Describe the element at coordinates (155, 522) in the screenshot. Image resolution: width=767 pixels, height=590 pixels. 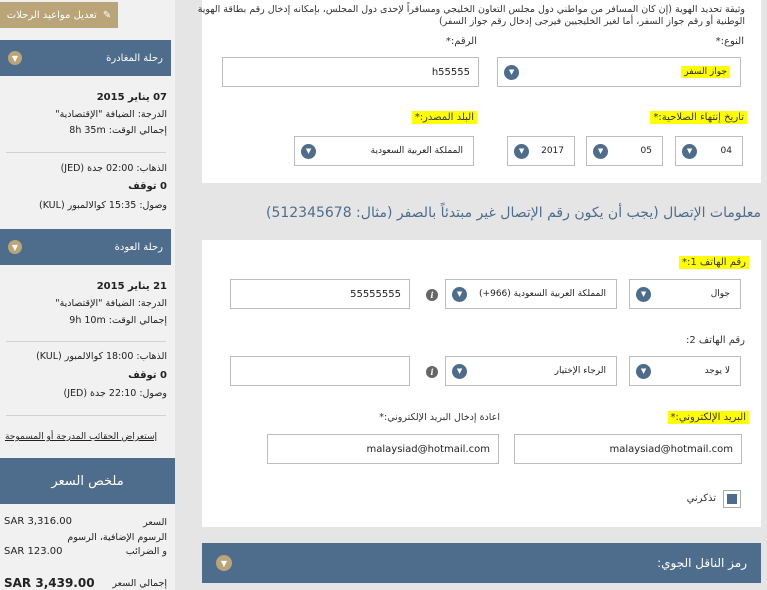
I see `fare-label: السعر` at that location.